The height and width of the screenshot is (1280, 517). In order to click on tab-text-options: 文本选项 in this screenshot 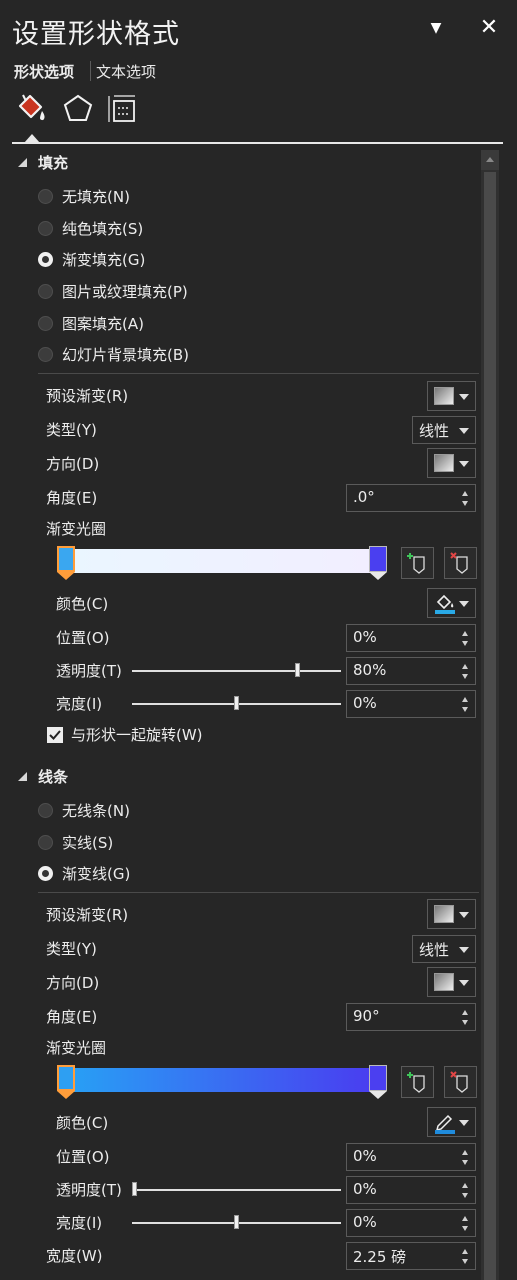, I will do `click(126, 71)`.